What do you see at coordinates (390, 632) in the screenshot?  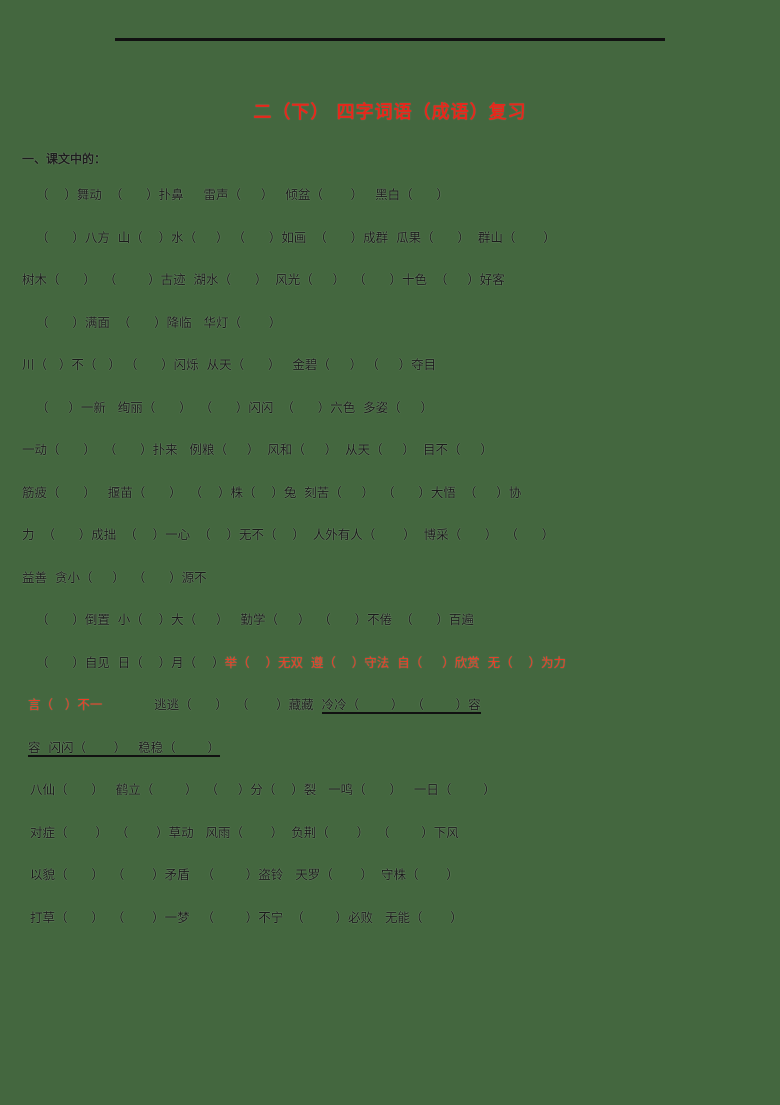 I see `exercise-line: （ ）倒置 小（ ）大（ ） 勤学（ ） （ ）不倦 （ ）百遍` at bounding box center [390, 632].